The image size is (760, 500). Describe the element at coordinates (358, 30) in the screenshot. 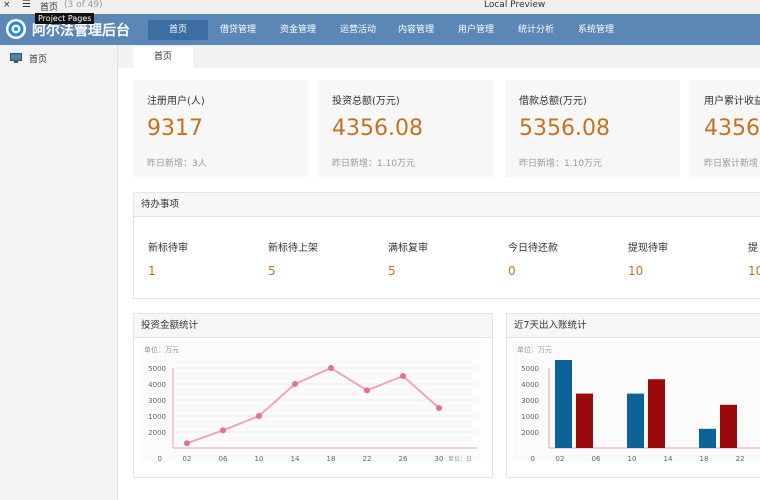

I see `nav-operations: 运营活动` at that location.